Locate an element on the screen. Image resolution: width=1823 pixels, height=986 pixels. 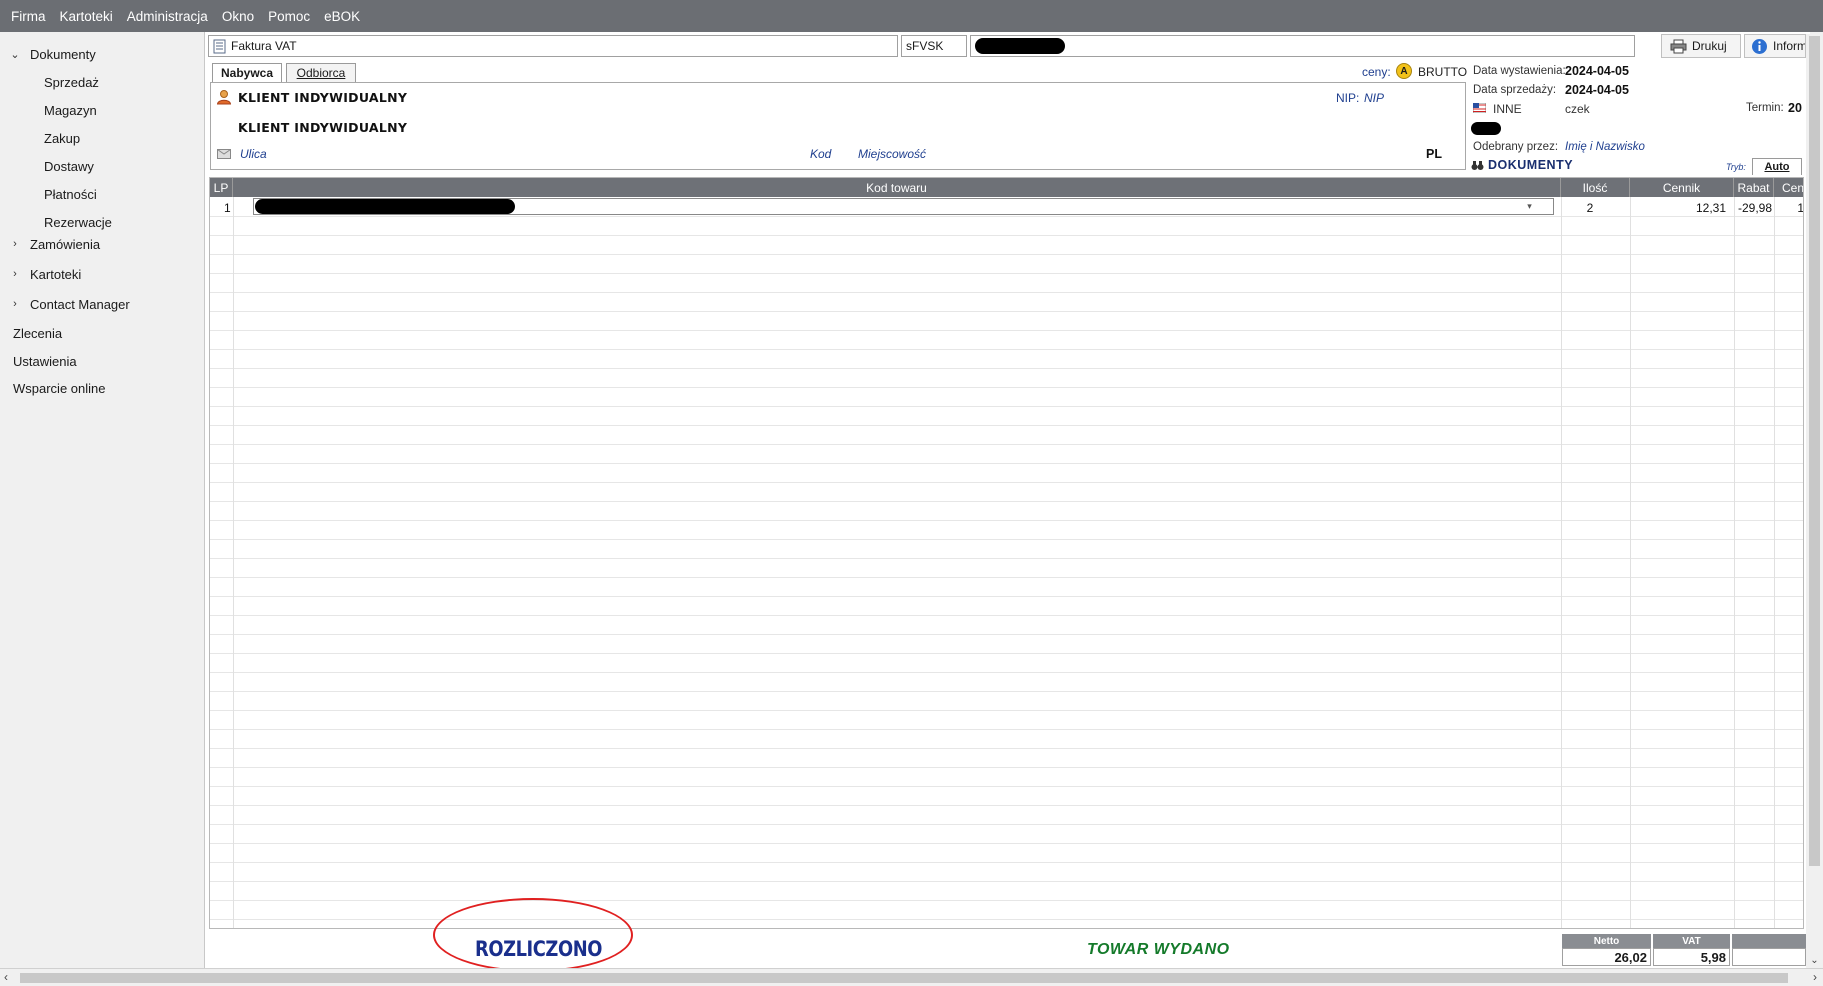
sidebar-item-label: Zlecenia is located at coordinates (38, 333).